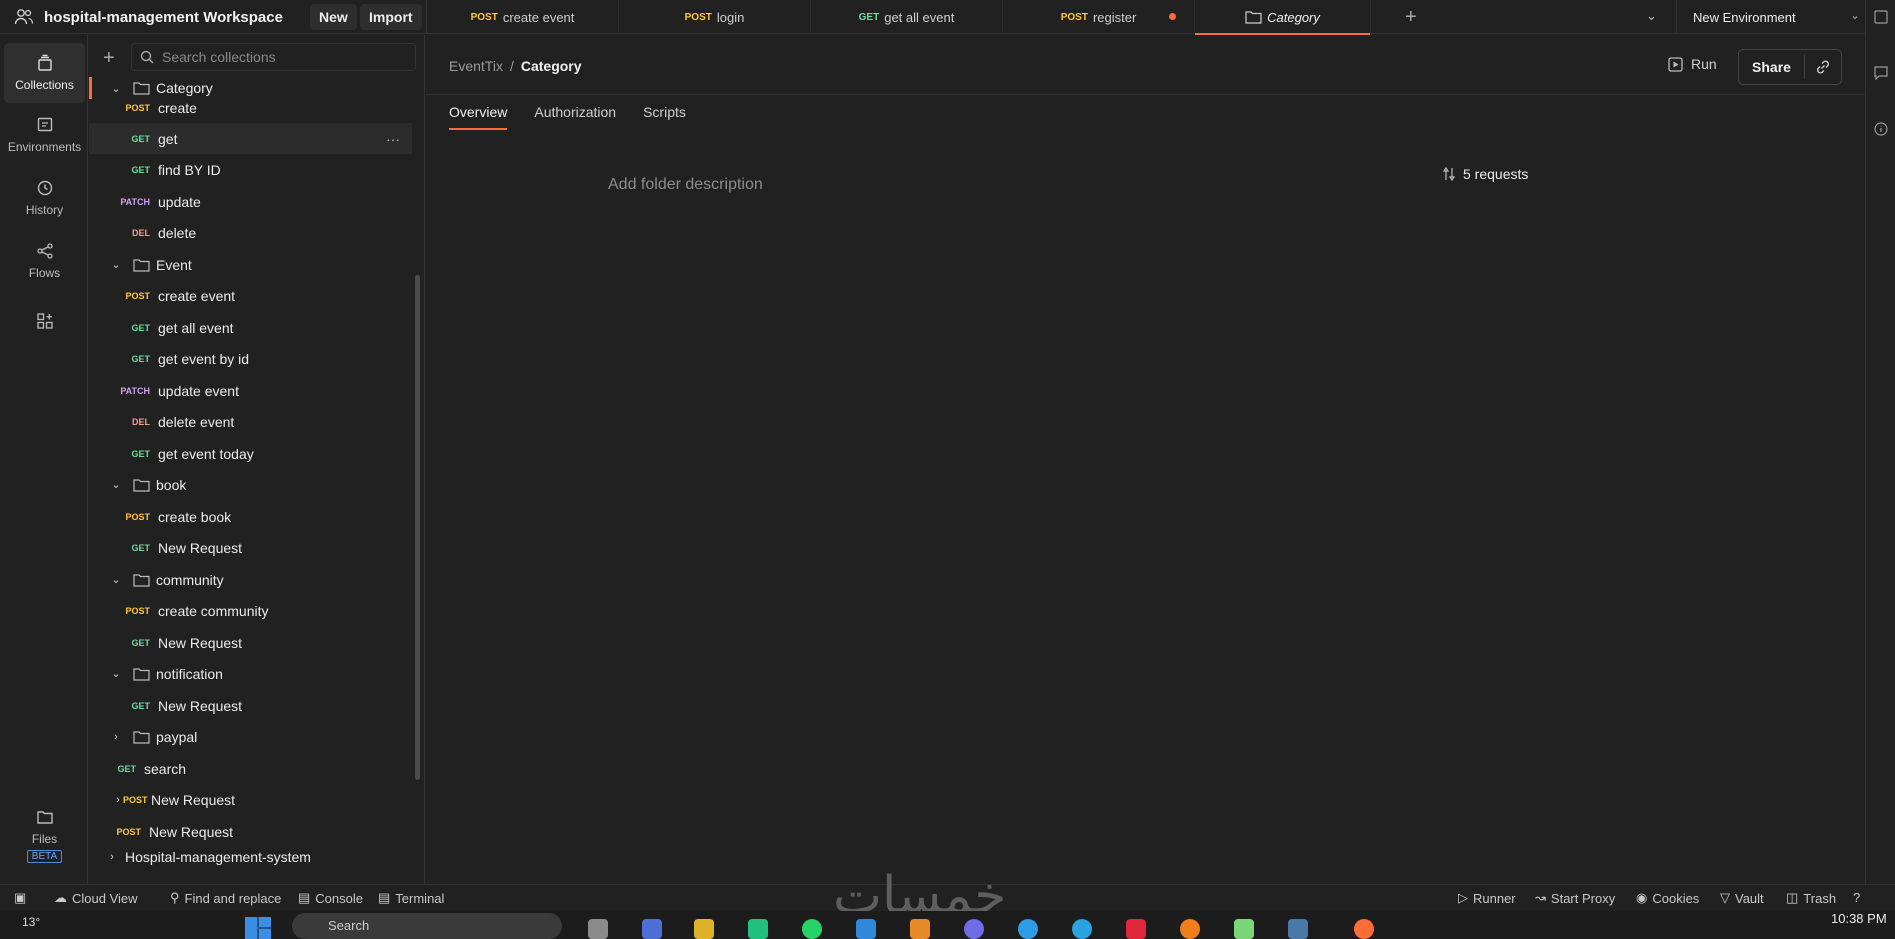  I want to click on request-row: GET search, so click(250, 768).